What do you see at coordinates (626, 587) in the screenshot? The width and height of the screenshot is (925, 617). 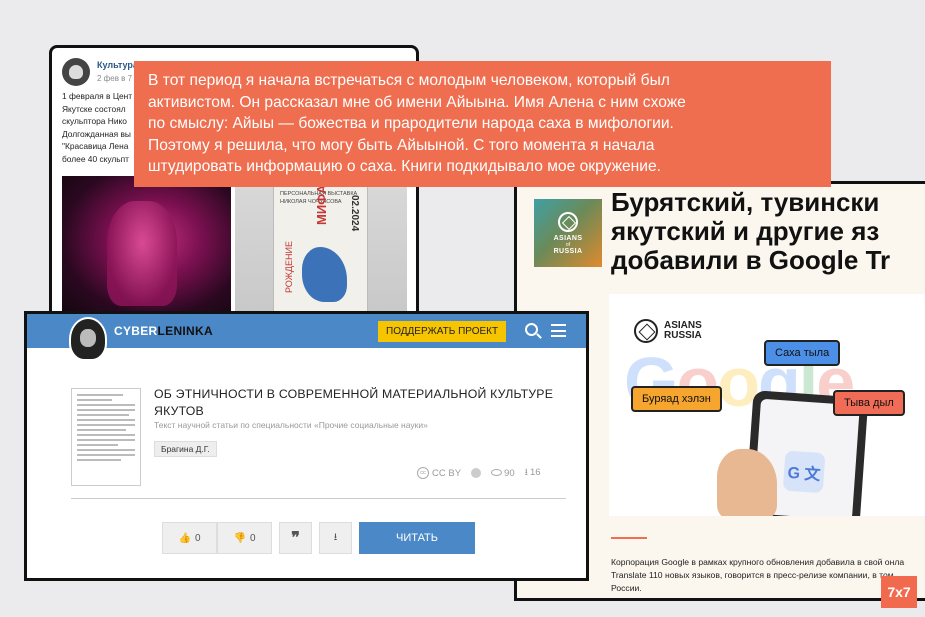 I see `body-line: России.` at bounding box center [626, 587].